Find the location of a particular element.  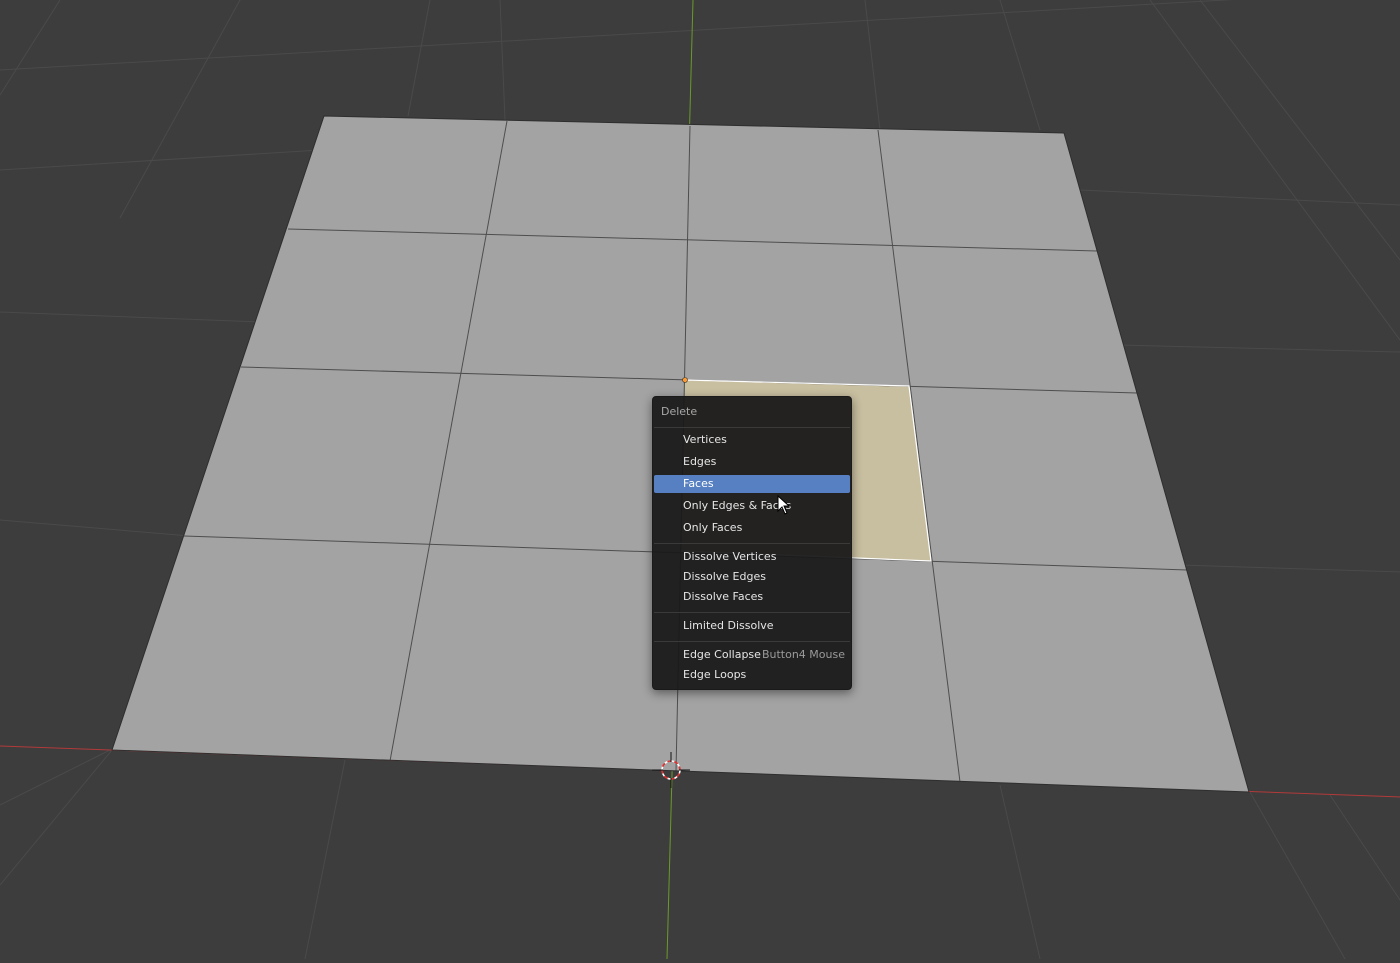

menu-item-edge-loops: Edge Loops is located at coordinates (752, 675).